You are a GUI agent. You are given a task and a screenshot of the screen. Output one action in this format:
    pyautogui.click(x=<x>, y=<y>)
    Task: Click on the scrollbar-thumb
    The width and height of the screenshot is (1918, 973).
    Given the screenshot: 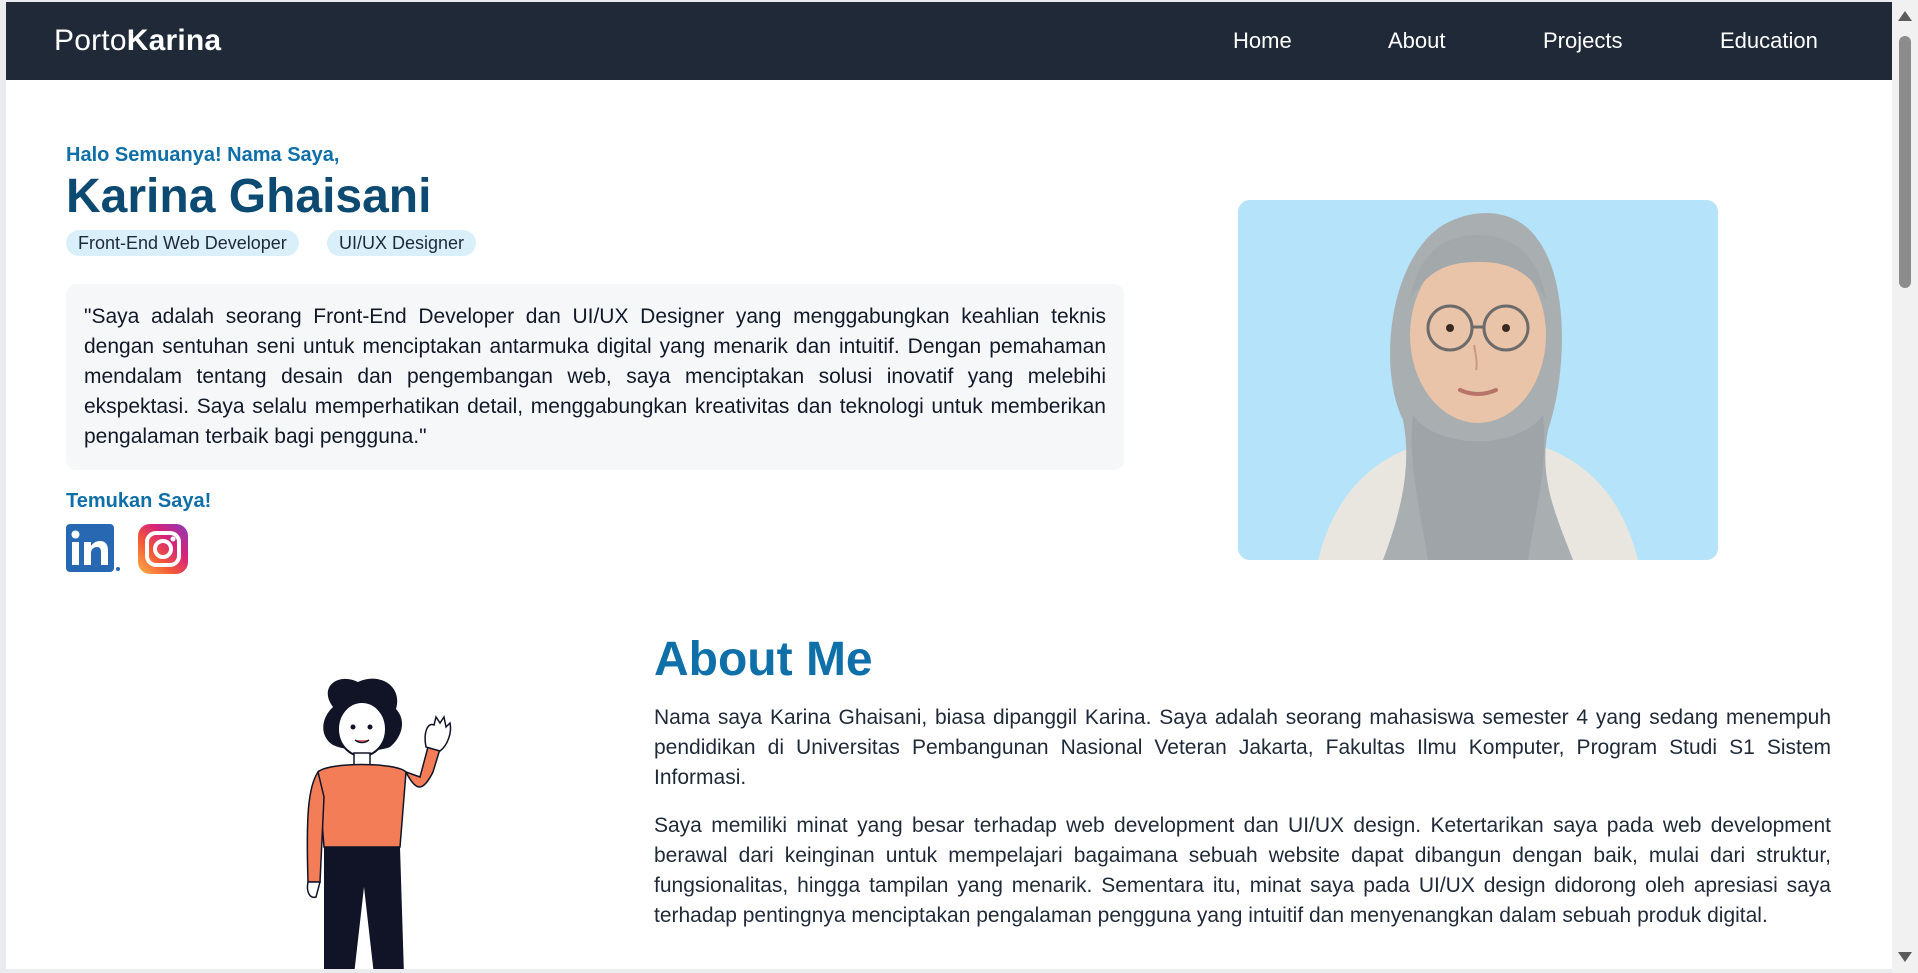 What is the action you would take?
    pyautogui.click(x=1905, y=162)
    